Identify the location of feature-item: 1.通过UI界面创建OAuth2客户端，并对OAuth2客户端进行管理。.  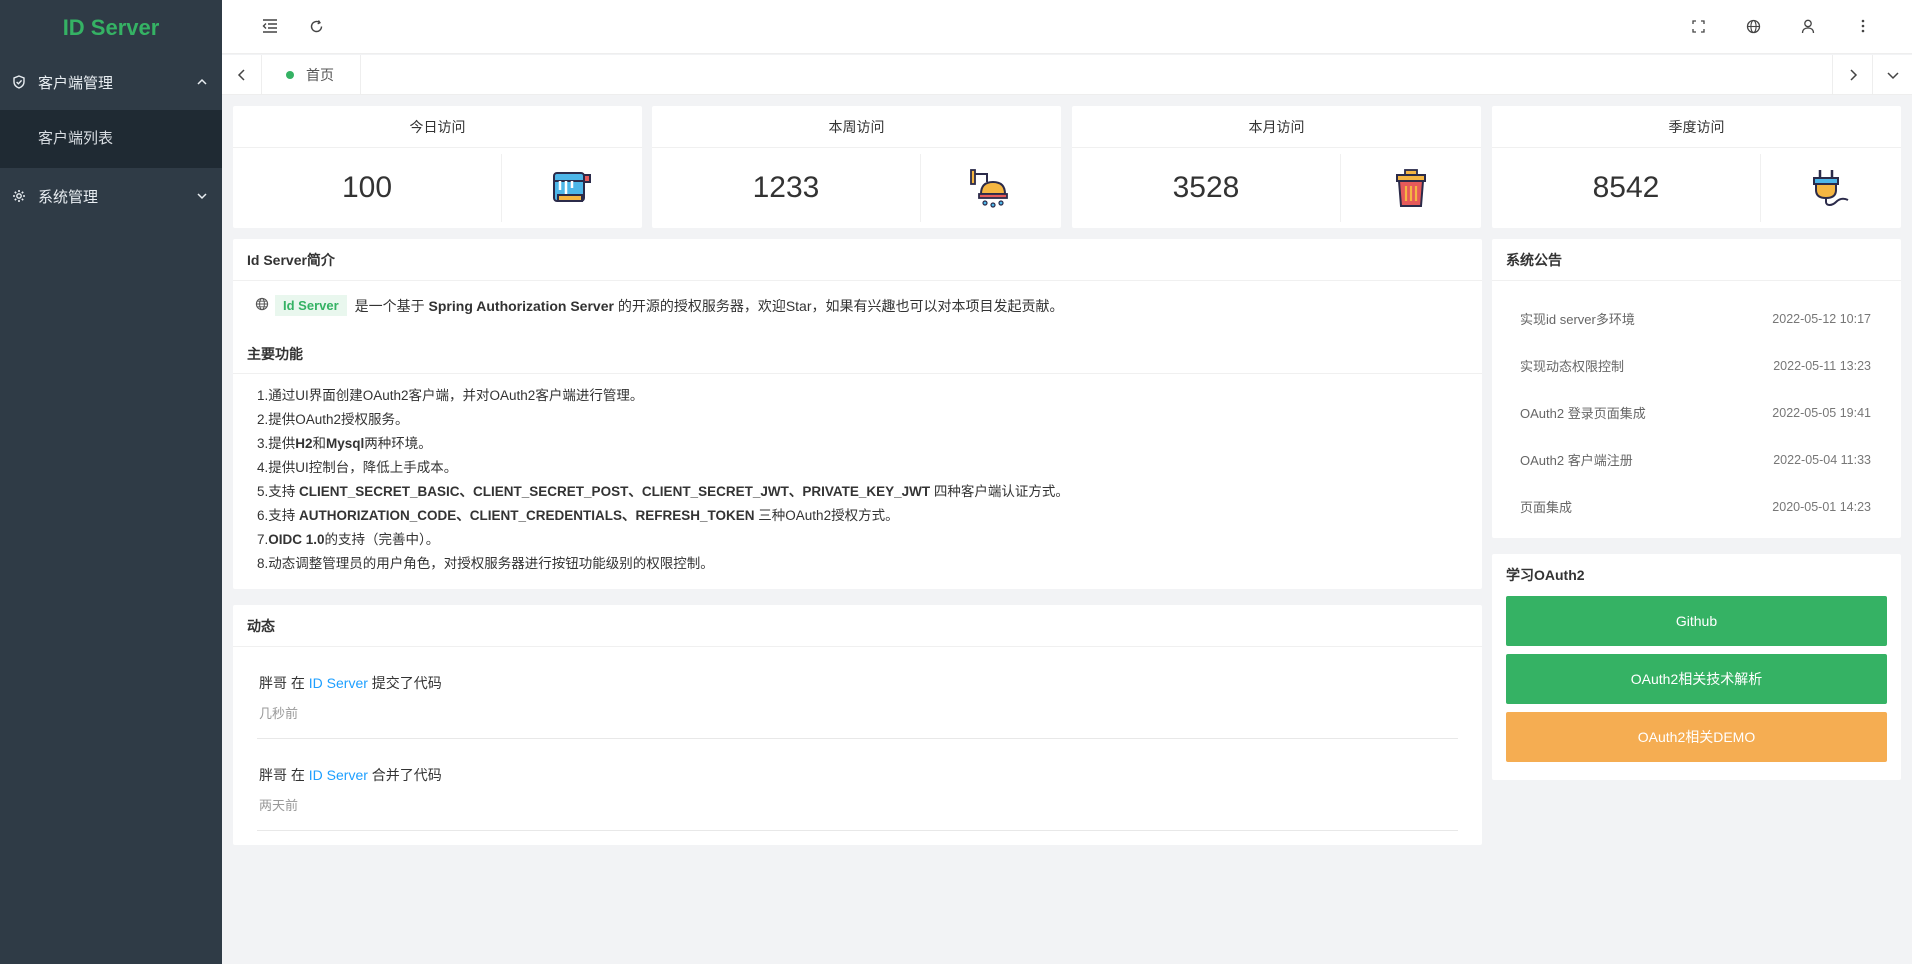
(450, 395).